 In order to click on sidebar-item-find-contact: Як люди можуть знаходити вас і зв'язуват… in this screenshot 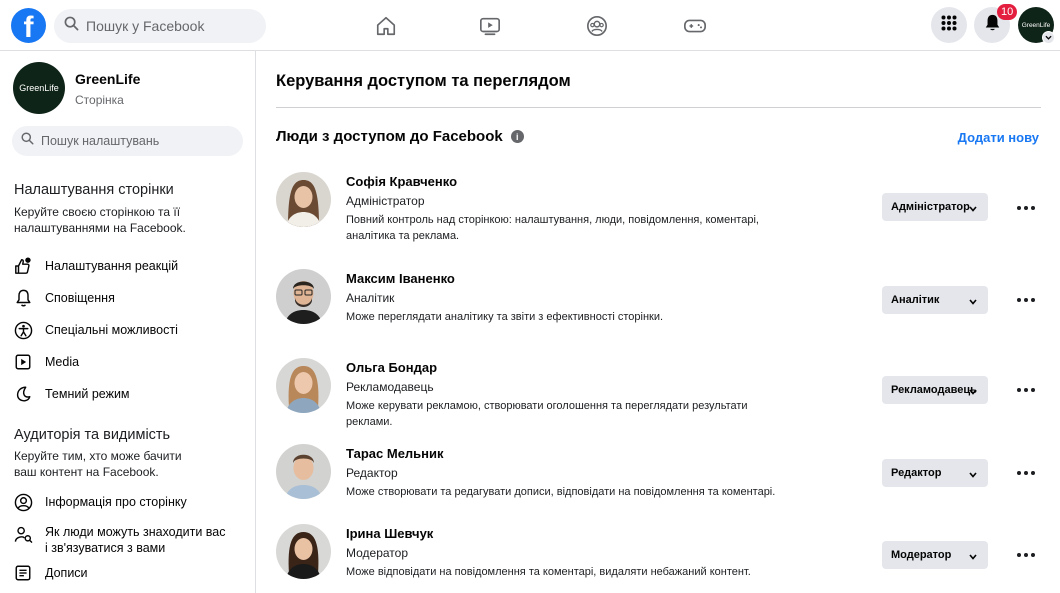, I will do `click(123, 540)`.